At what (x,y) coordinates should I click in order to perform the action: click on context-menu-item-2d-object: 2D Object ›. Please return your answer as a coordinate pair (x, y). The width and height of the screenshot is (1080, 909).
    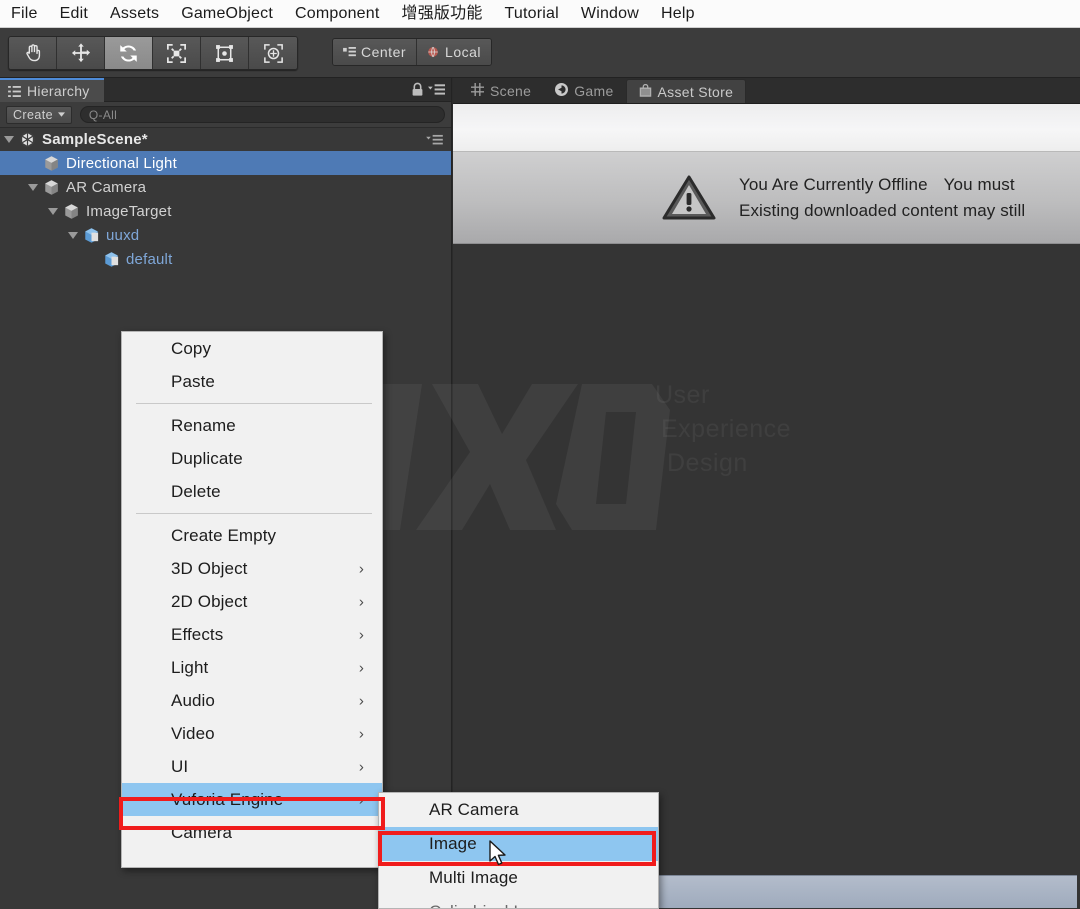
    Looking at the image, I should click on (252, 601).